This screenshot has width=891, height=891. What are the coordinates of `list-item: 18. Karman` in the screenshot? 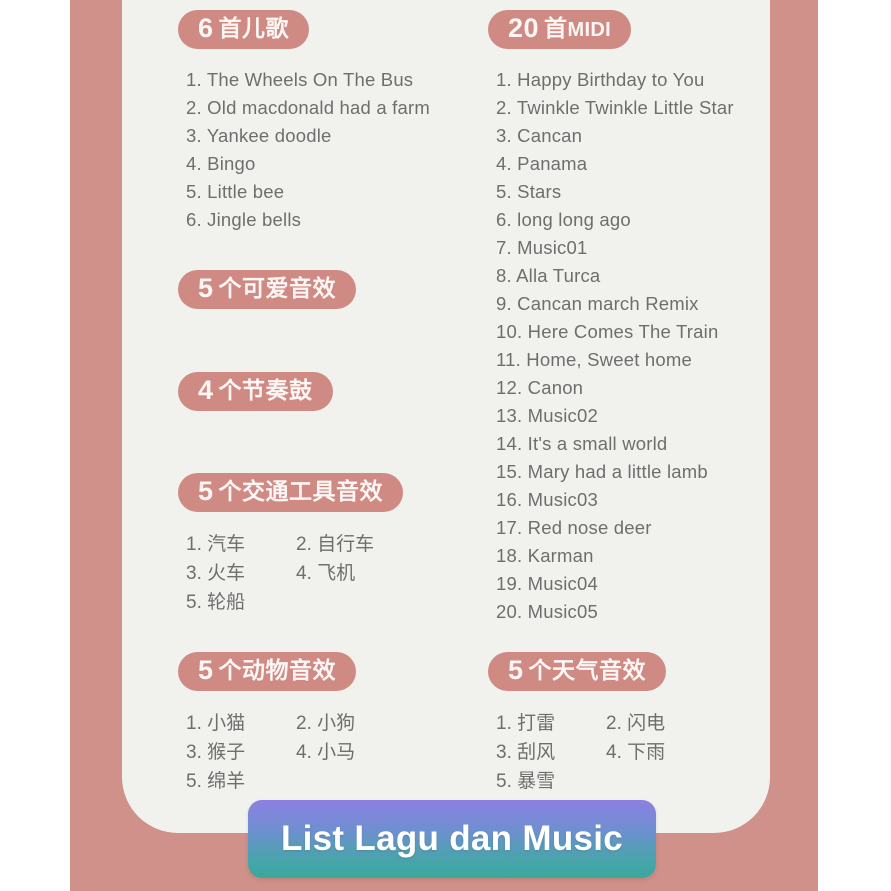 It's located at (545, 555).